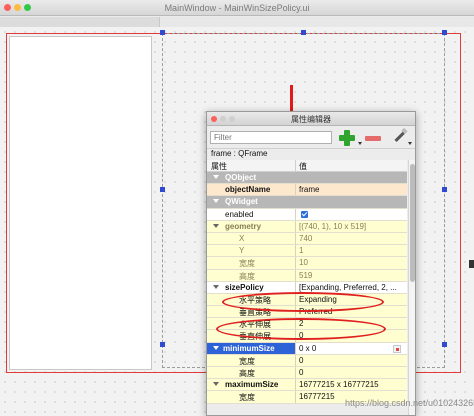 This screenshot has width=474, height=416. Describe the element at coordinates (303, 32) in the screenshot. I see `resize-handle-top` at that location.